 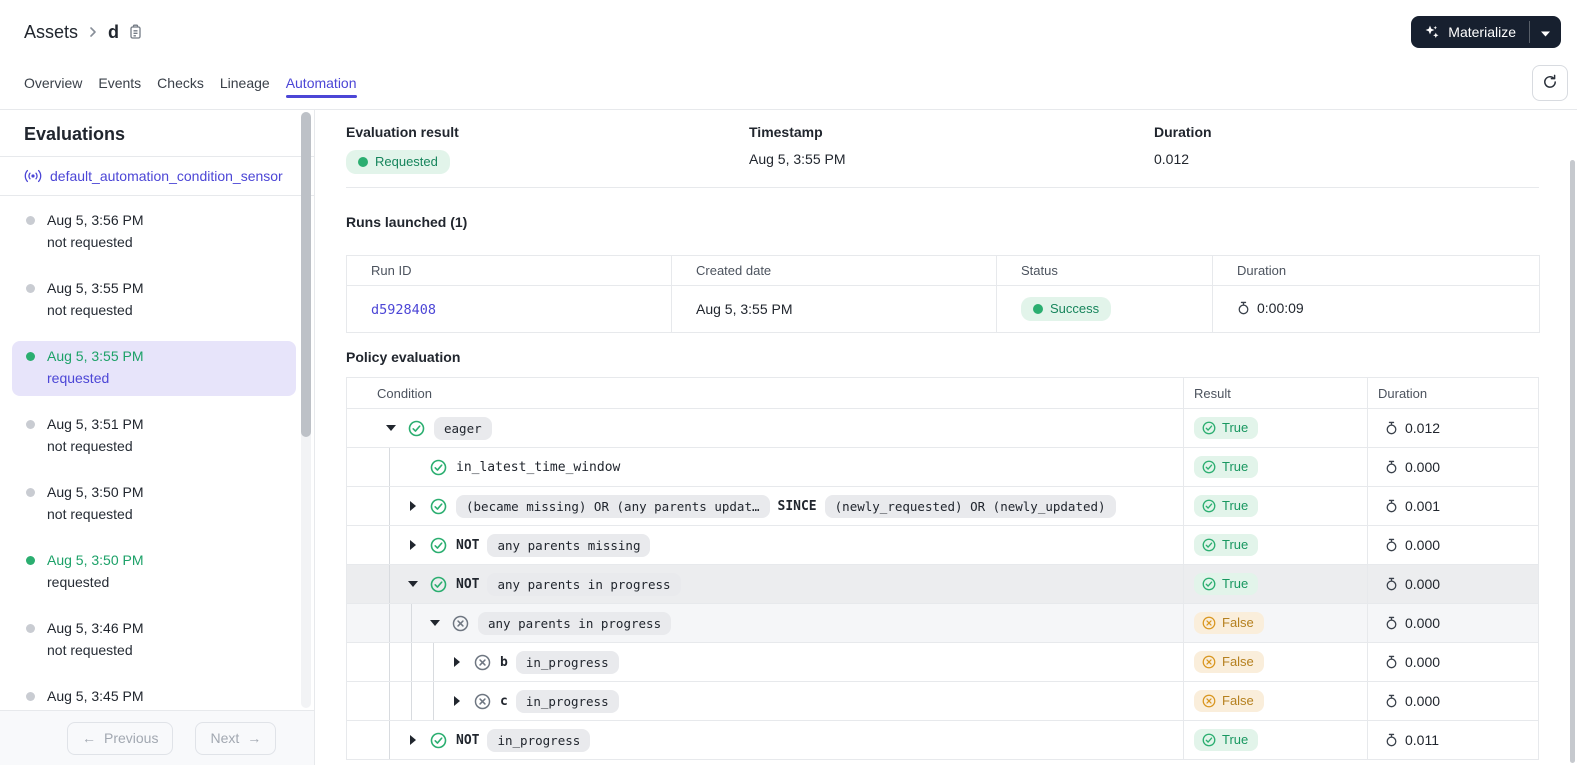 What do you see at coordinates (95, 424) in the screenshot?
I see `evaluation-timestamp: Aug 5, 3:51 PM` at bounding box center [95, 424].